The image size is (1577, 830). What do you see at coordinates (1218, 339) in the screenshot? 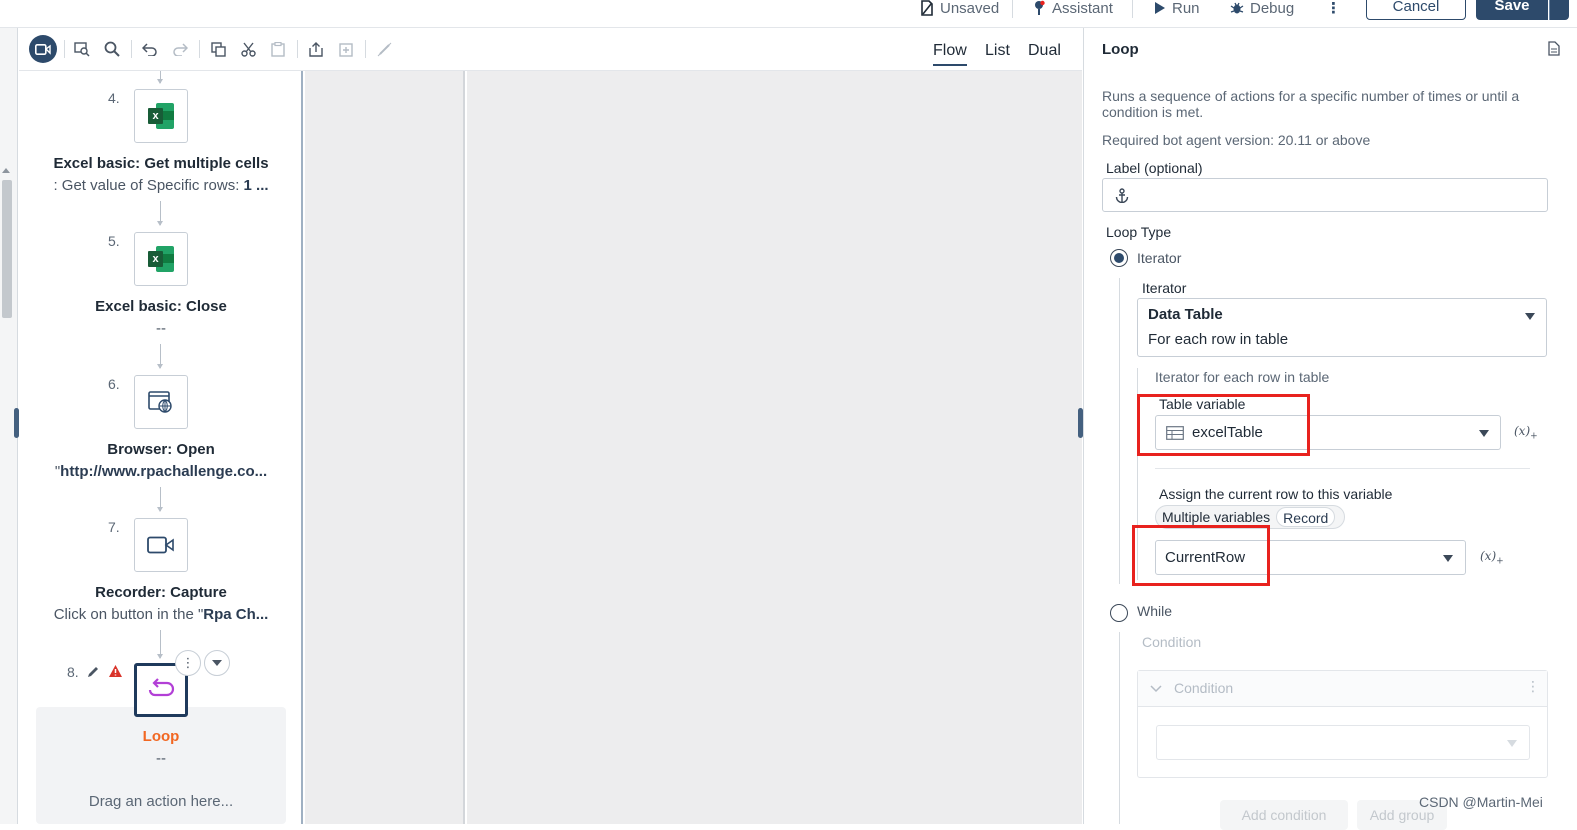
I see `iterator-select-description: For each row in table` at bounding box center [1218, 339].